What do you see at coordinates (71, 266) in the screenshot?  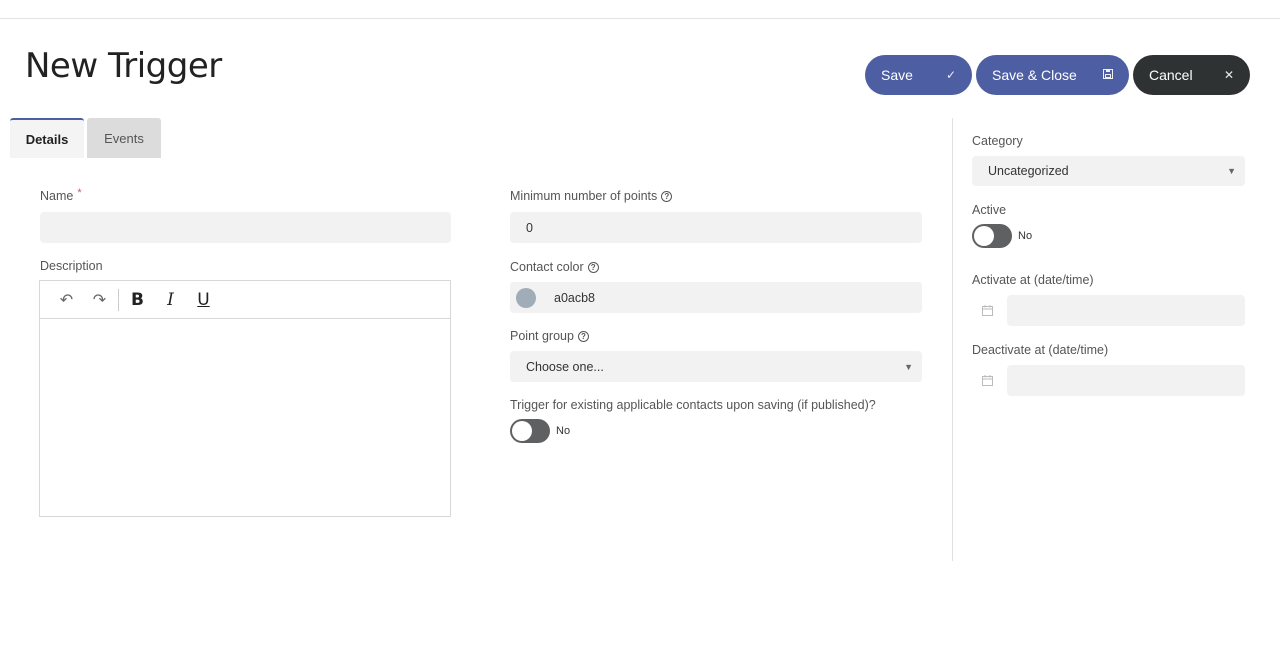 I see `description-label: Description` at bounding box center [71, 266].